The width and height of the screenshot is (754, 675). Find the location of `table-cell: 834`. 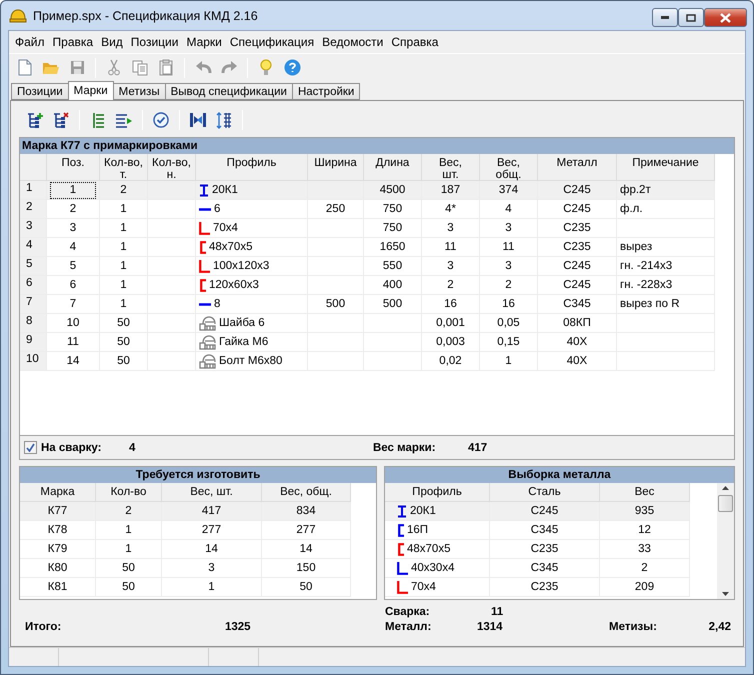

table-cell: 834 is located at coordinates (306, 511).